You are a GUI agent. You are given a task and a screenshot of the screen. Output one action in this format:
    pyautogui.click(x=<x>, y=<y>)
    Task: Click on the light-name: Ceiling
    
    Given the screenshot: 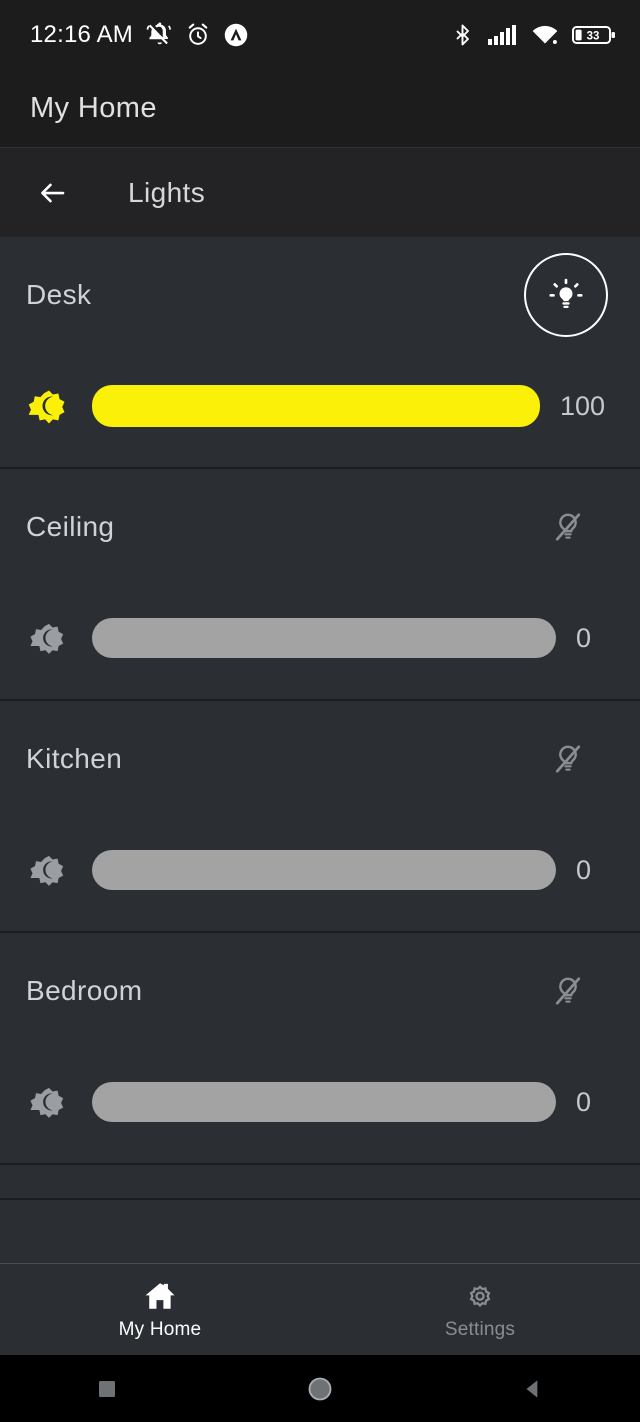 What is the action you would take?
    pyautogui.click(x=70, y=526)
    